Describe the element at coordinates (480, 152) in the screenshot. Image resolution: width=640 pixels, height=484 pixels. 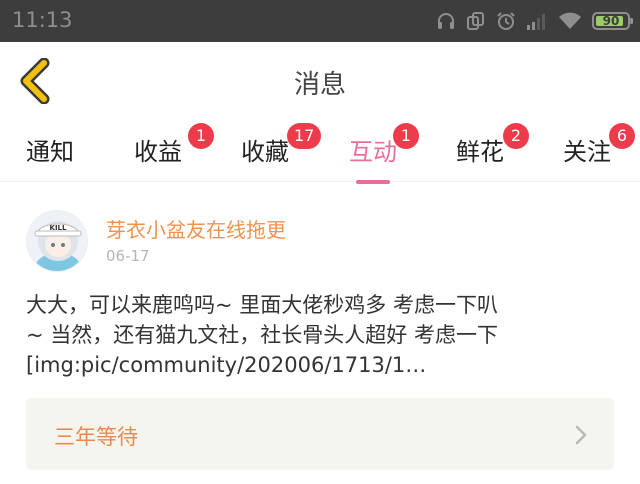
I see `tab-label: 鲜花` at that location.